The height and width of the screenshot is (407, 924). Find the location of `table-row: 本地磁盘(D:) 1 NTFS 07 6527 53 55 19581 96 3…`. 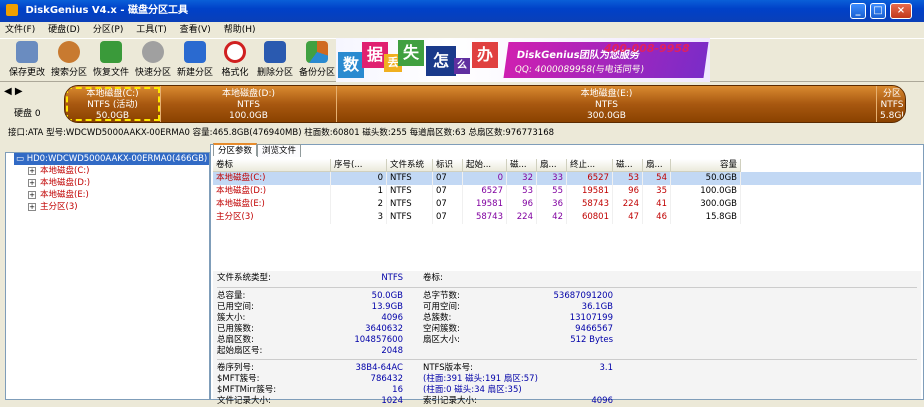

table-row: 本地磁盘(D:) 1 NTFS 07 6527 53 55 19581 96 3… is located at coordinates (567, 191).